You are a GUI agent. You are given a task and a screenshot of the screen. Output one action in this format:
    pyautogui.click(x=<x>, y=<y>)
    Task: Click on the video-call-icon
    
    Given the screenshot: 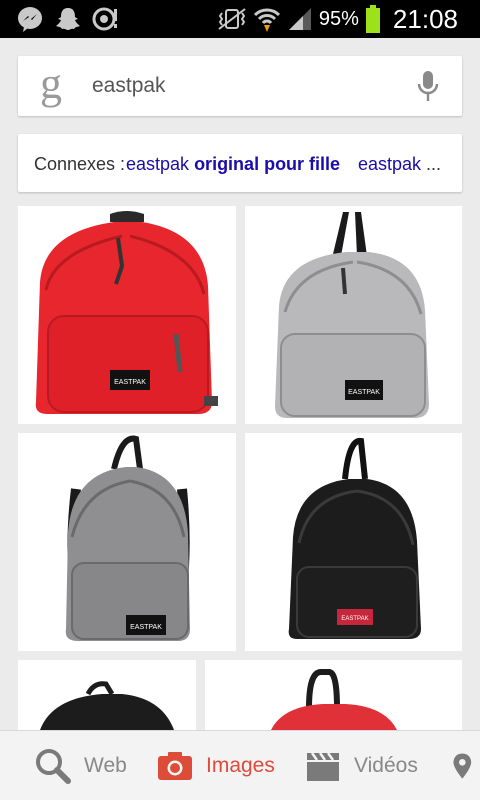 What is the action you would take?
    pyautogui.click(x=104, y=19)
    